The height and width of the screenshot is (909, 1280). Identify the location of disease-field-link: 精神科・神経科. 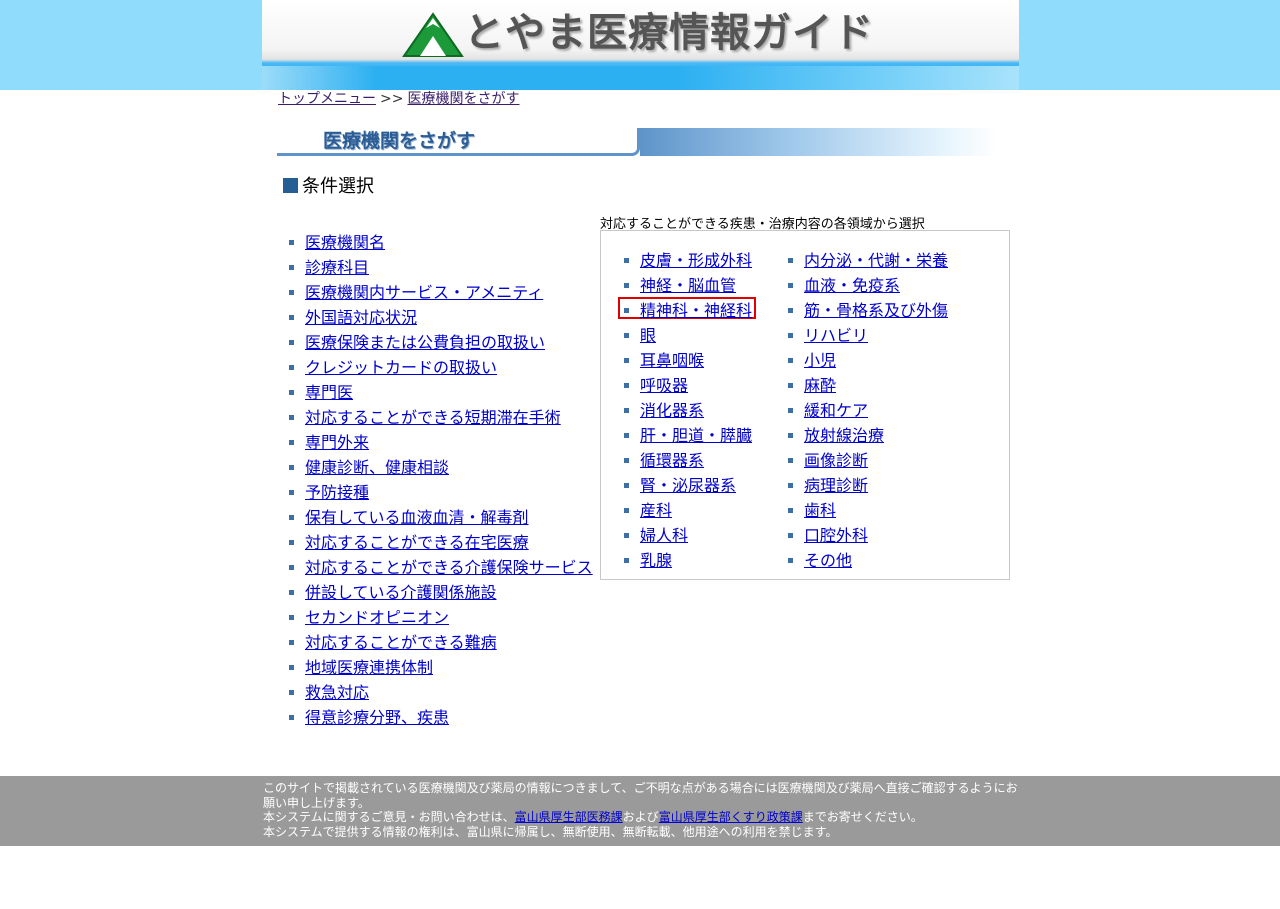
(696, 310).